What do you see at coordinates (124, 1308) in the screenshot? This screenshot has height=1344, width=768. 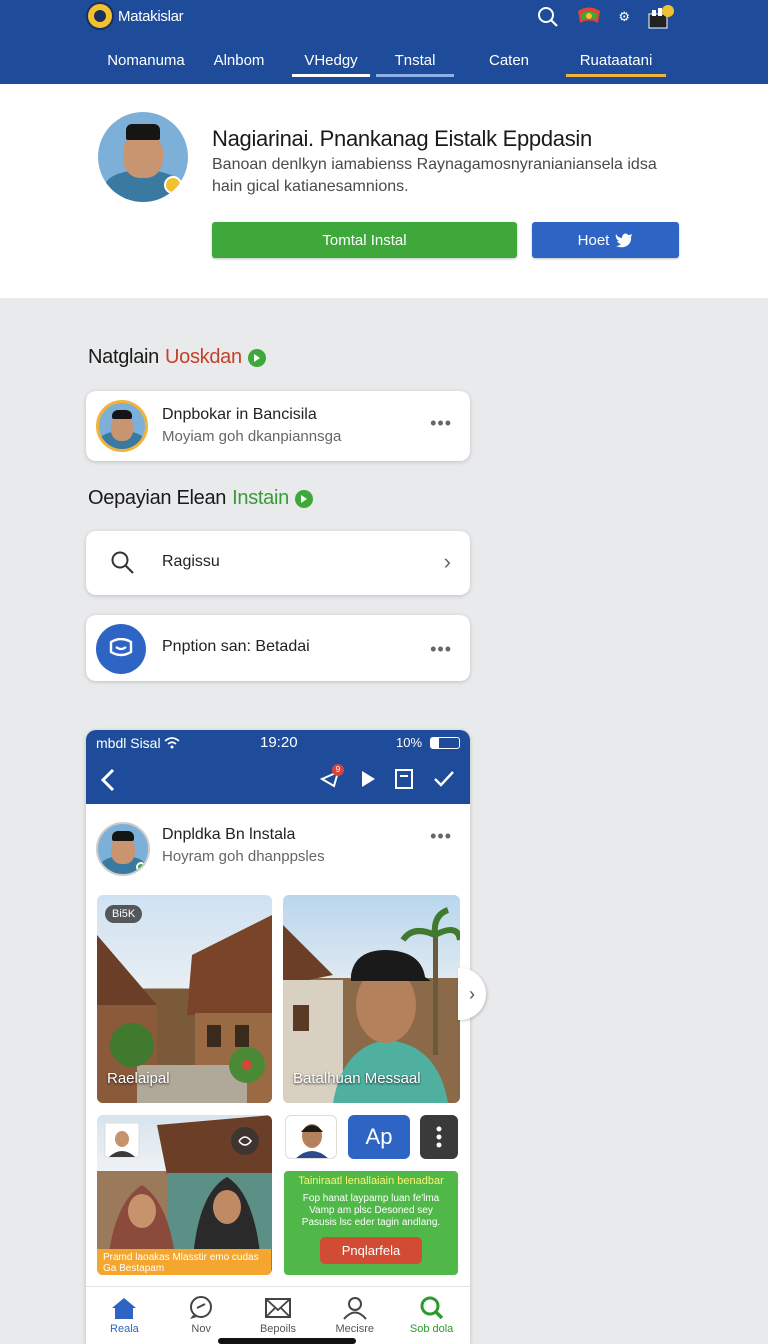 I see `home-icon` at bounding box center [124, 1308].